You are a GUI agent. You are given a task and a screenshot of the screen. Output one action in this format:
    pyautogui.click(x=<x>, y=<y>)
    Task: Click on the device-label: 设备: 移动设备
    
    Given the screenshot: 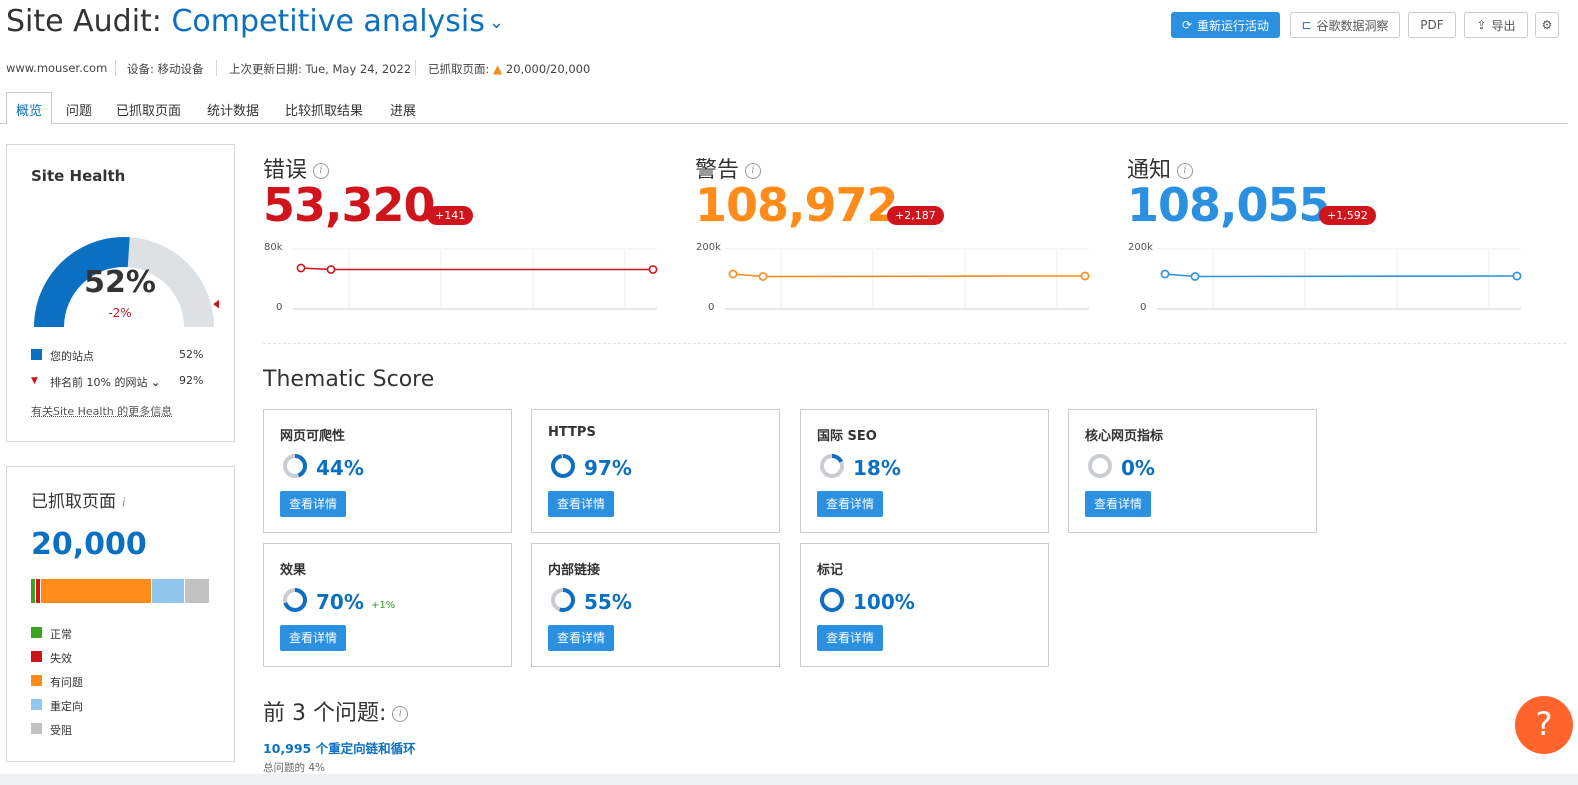 What is the action you would take?
    pyautogui.click(x=165, y=69)
    